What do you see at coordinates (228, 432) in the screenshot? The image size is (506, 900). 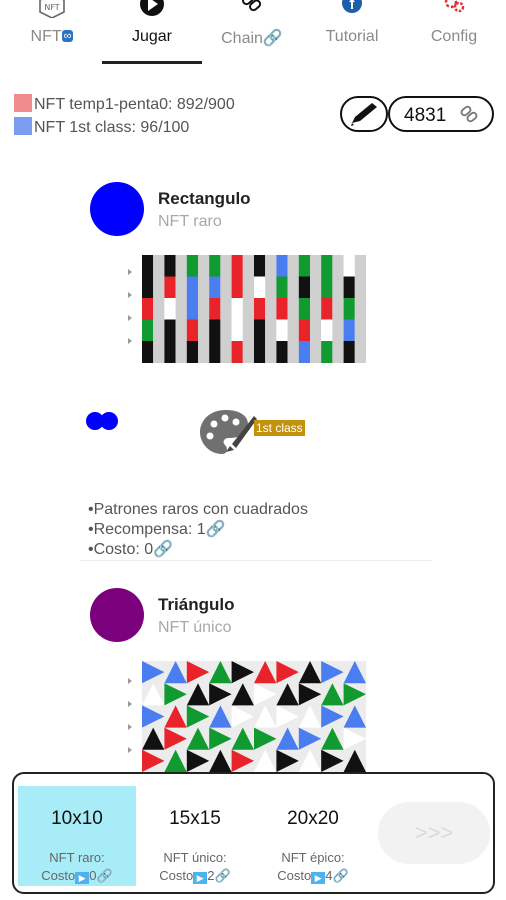 I see `palette-icon` at bounding box center [228, 432].